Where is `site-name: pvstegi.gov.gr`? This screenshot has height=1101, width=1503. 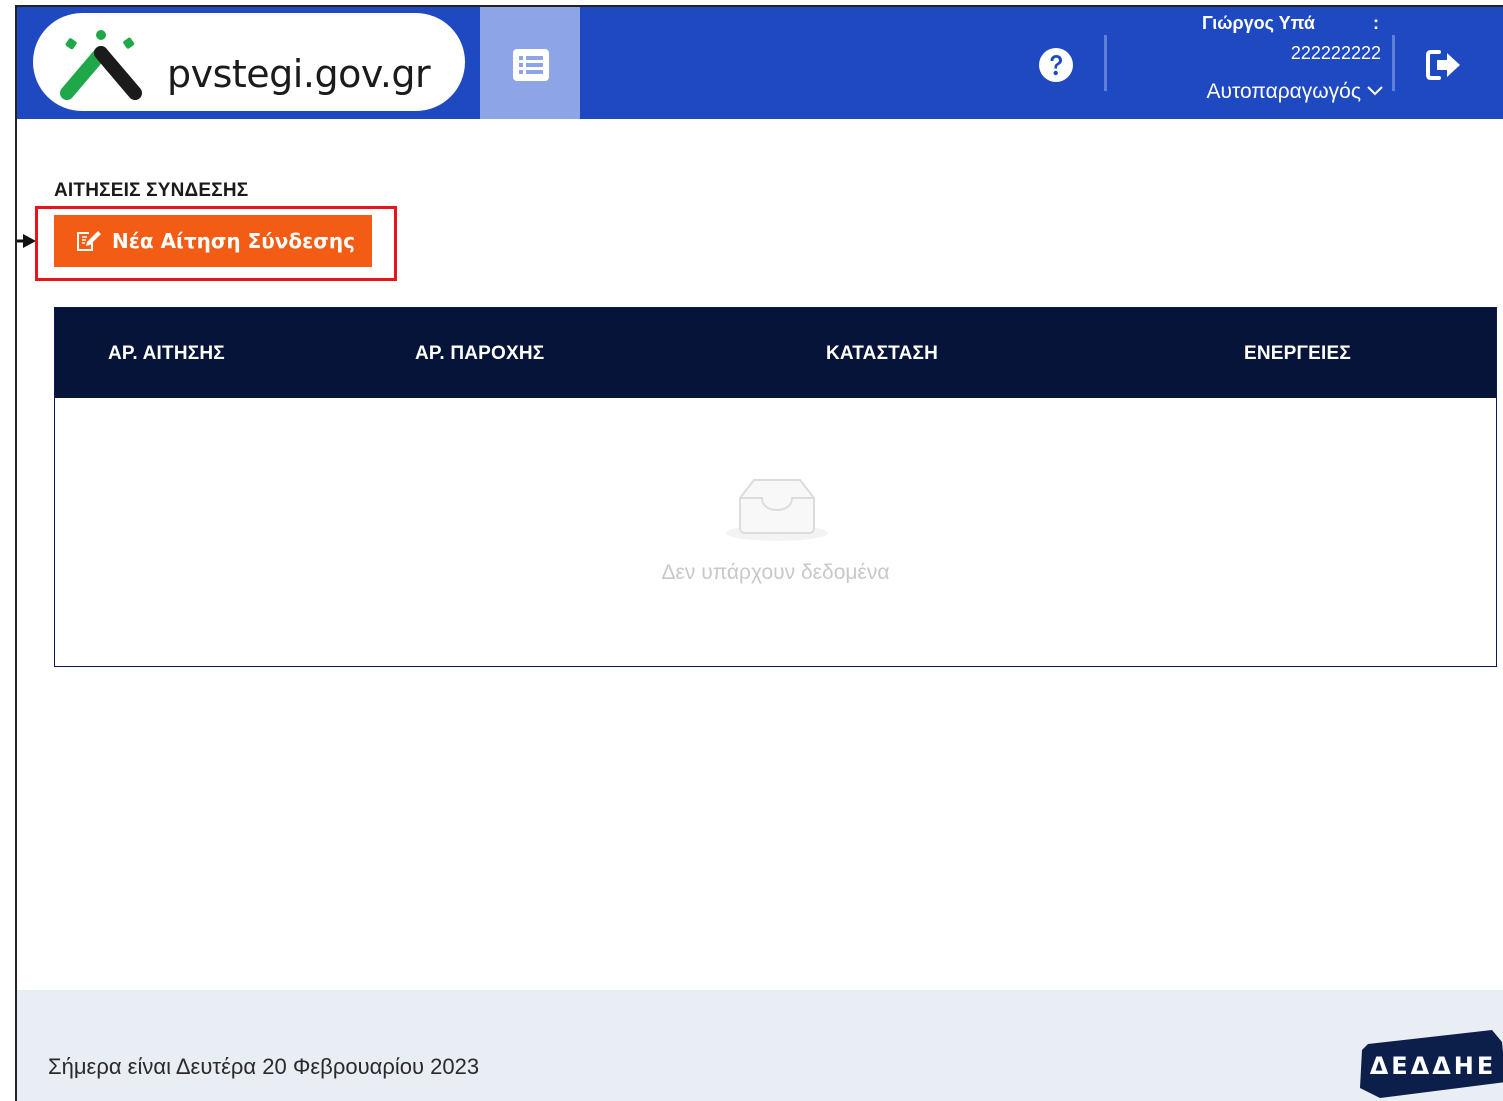
site-name: pvstegi.gov.gr is located at coordinates (299, 74).